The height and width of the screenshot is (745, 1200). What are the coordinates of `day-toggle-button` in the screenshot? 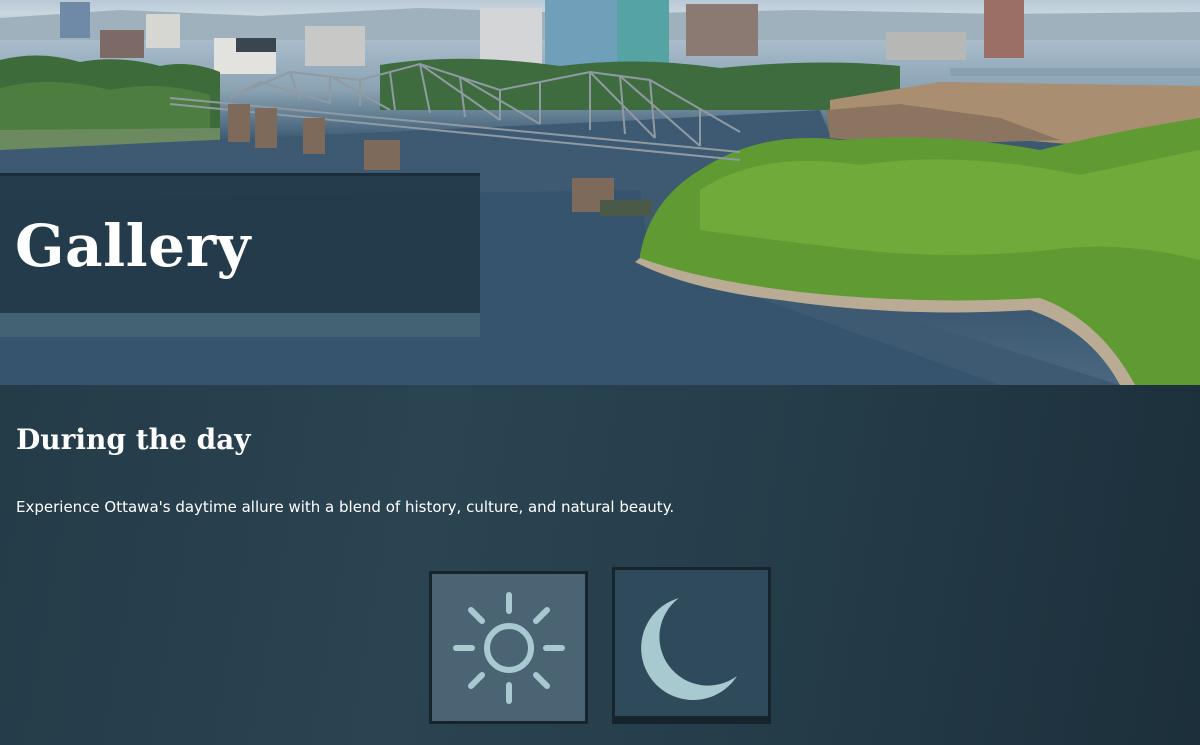 It's located at (508, 647).